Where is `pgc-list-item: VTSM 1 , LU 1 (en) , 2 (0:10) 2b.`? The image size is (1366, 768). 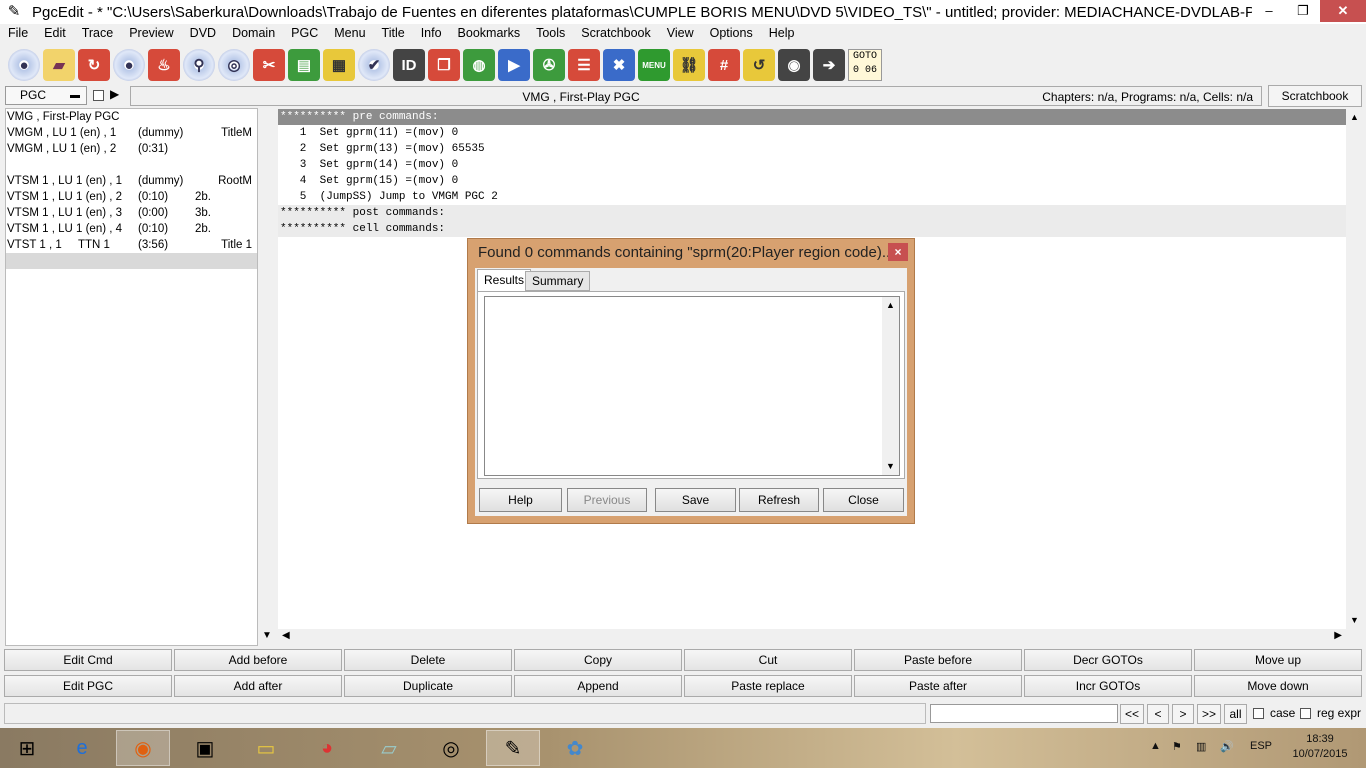
pgc-list-item: VTSM 1 , LU 1 (en) , 2 (0:10) 2b. is located at coordinates (131, 197).